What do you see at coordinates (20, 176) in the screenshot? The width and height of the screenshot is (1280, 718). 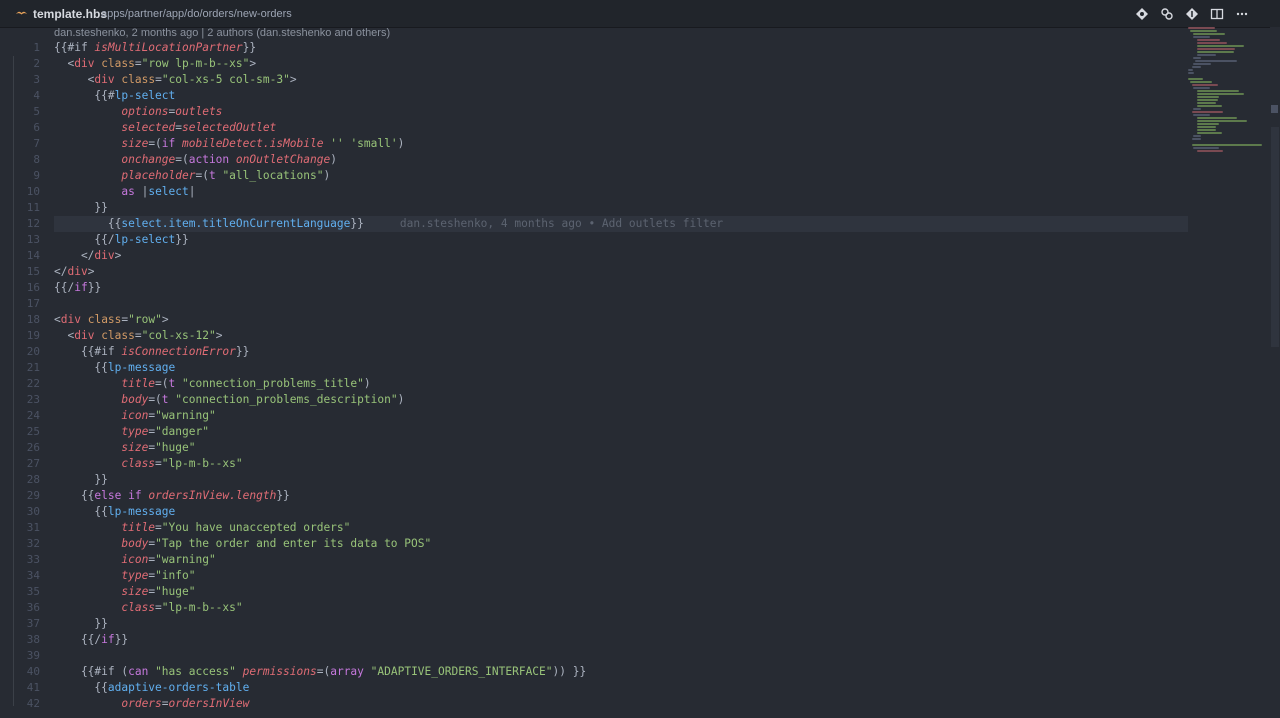 I see `line-number: 9` at bounding box center [20, 176].